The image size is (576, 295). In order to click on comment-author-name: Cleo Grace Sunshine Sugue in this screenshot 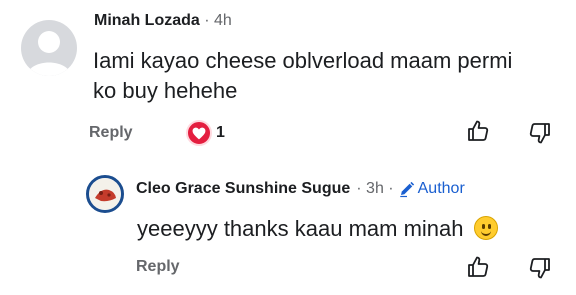, I will do `click(243, 189)`.